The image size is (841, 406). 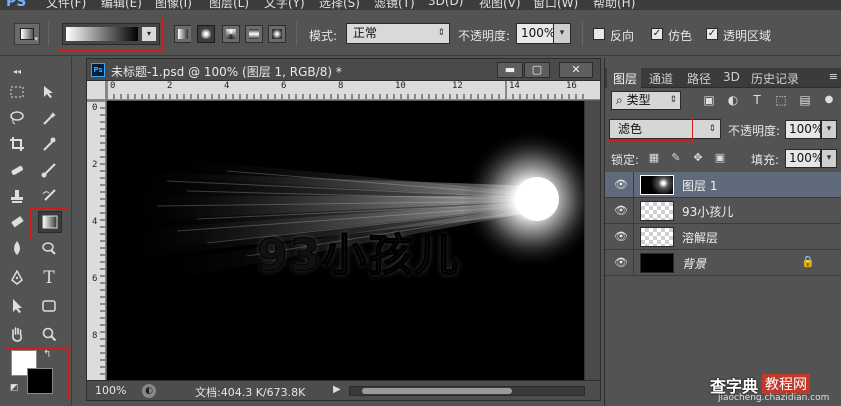 I want to click on vertical-ruler: 0 2 4 6 8, so click(x=96, y=240).